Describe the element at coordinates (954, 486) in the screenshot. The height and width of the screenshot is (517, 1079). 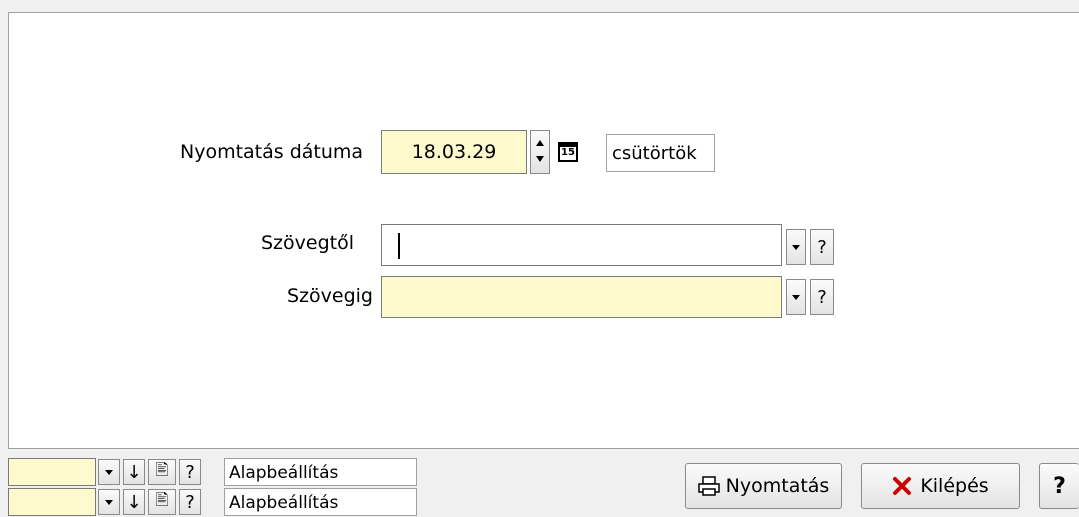
I see `exit-button-label: Kilépés` at that location.